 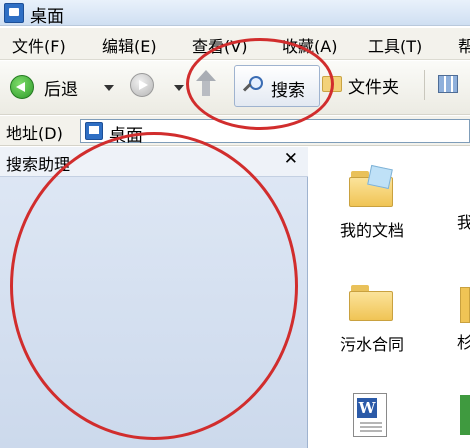 I want to click on back-arrow-icon, so click(x=22, y=87).